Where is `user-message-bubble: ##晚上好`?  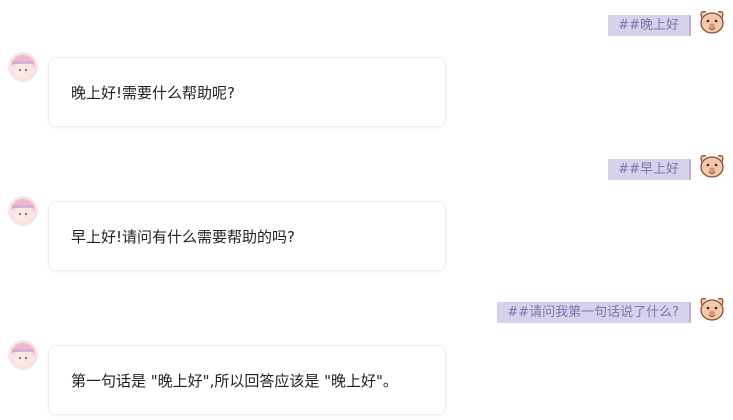 user-message-bubble: ##晚上好 is located at coordinates (649, 25).